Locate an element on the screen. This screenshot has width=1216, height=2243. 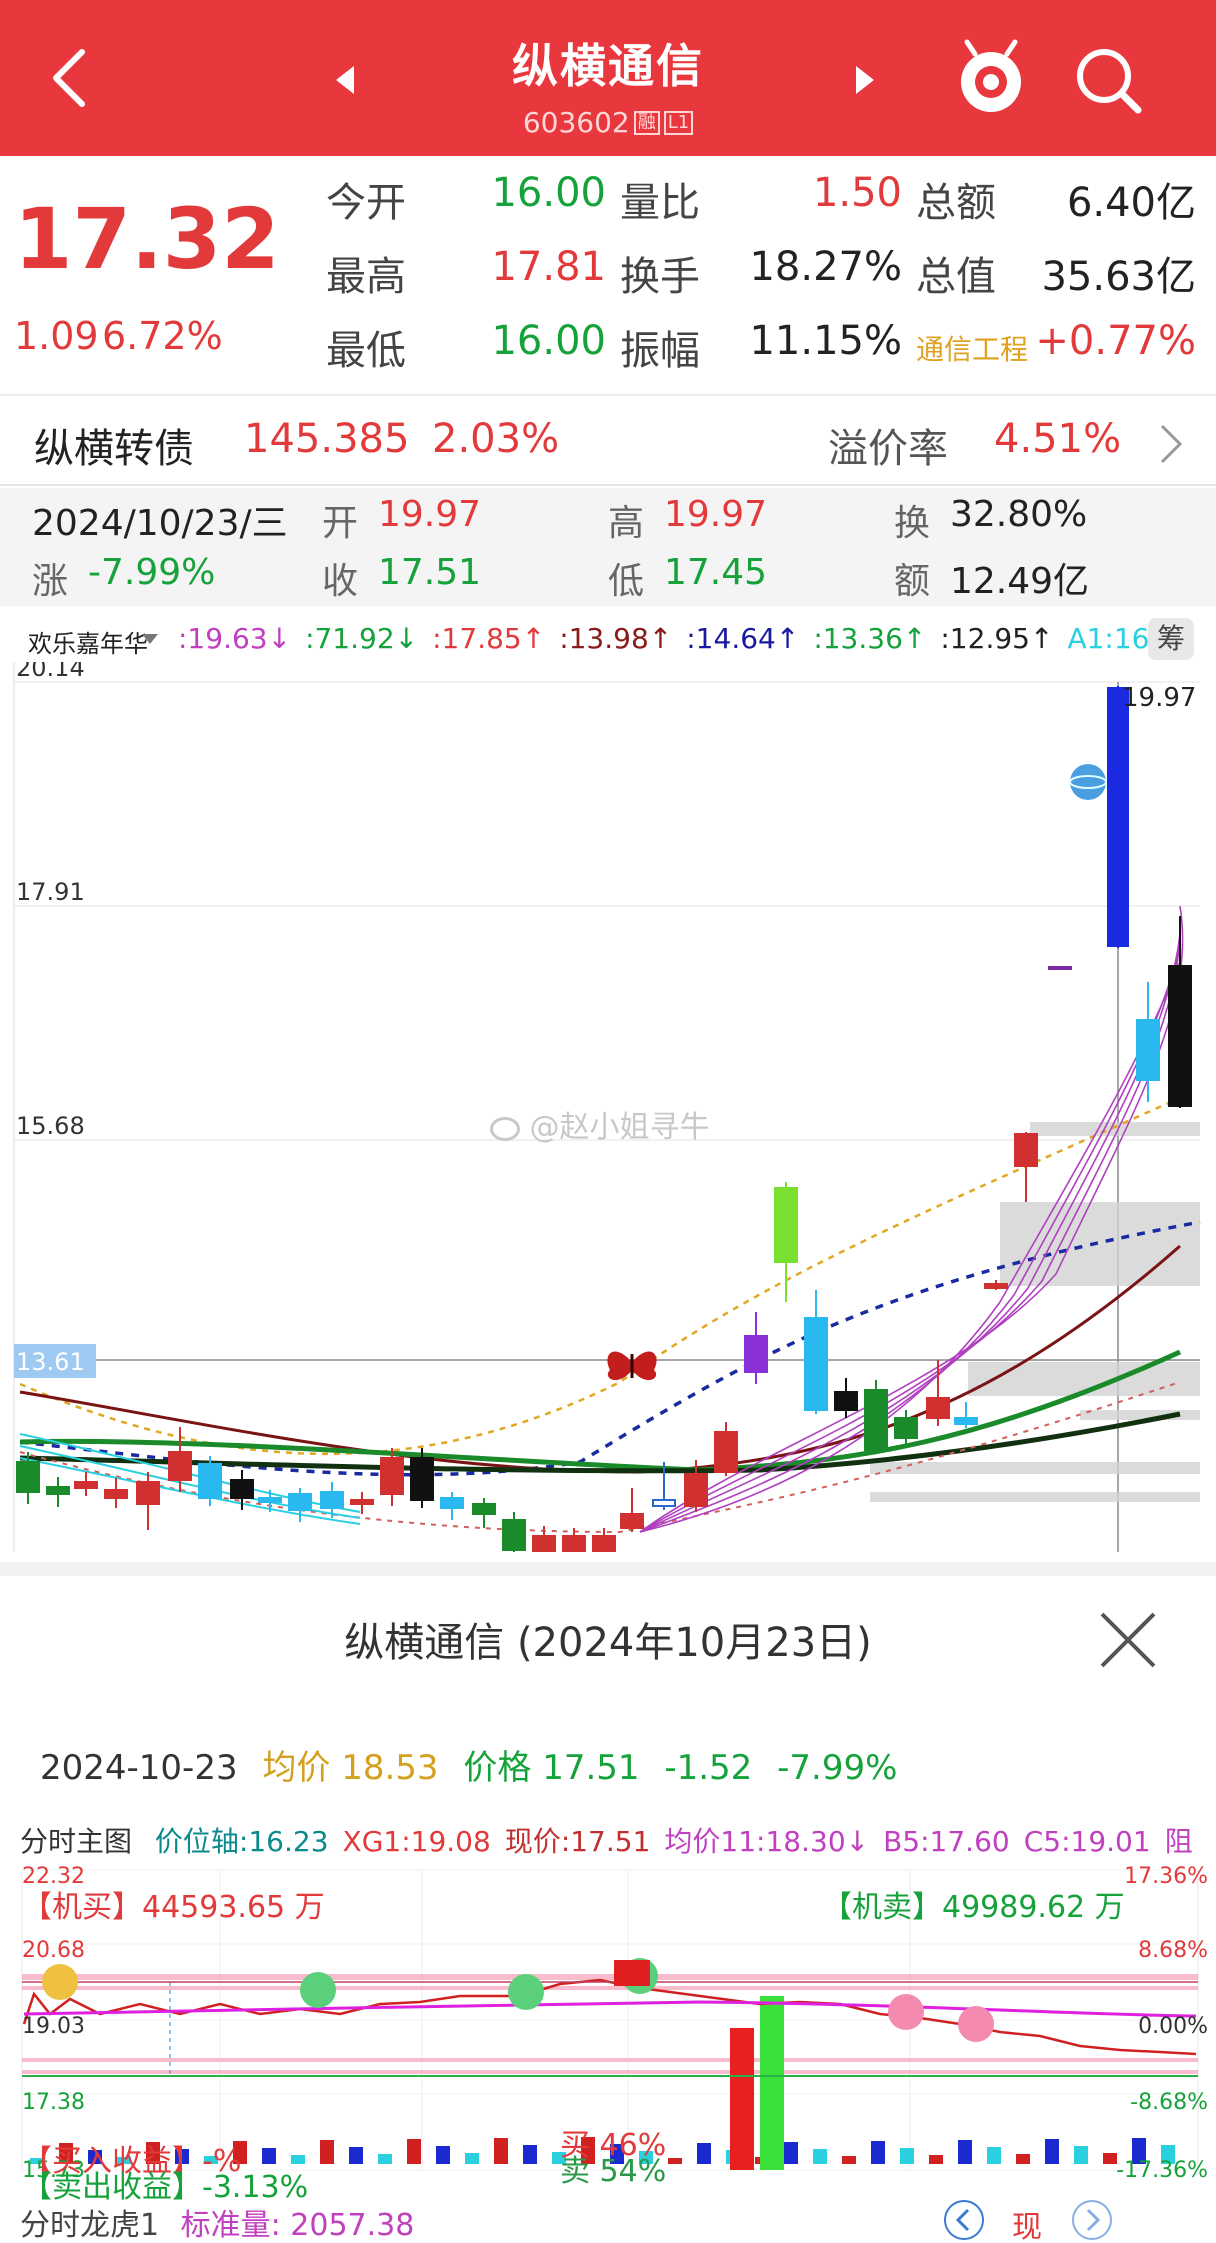
premium-value: 4.51% is located at coordinates (1058, 439).